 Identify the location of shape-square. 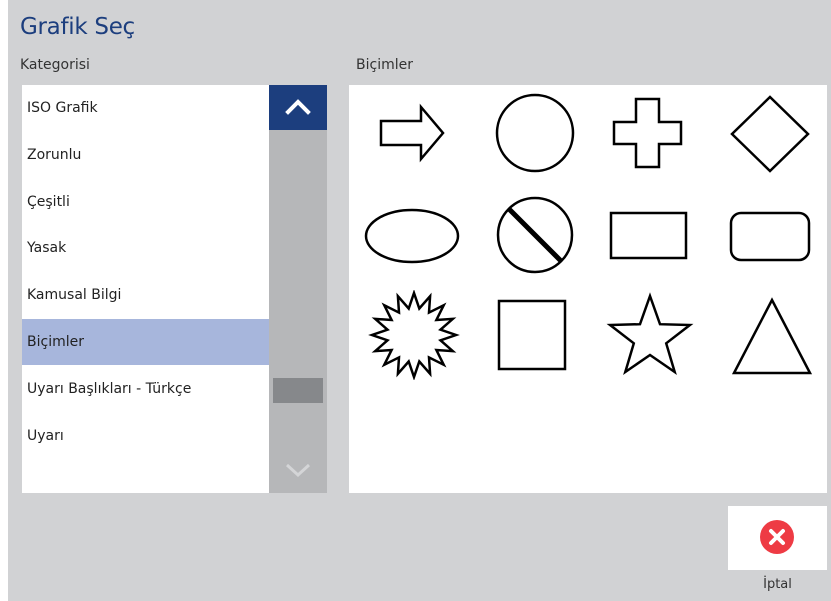
(534, 335).